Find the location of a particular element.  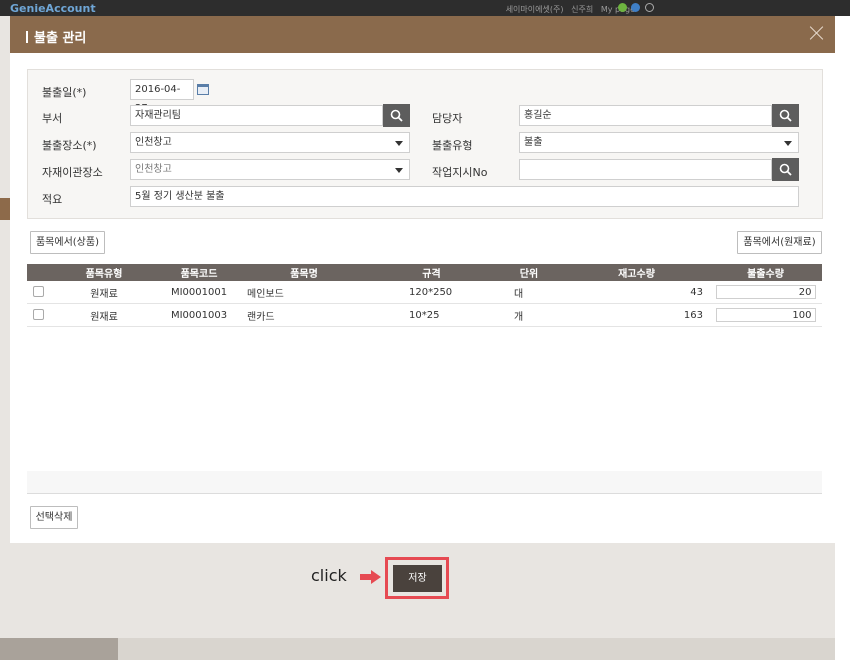

header-check is located at coordinates (38, 272).